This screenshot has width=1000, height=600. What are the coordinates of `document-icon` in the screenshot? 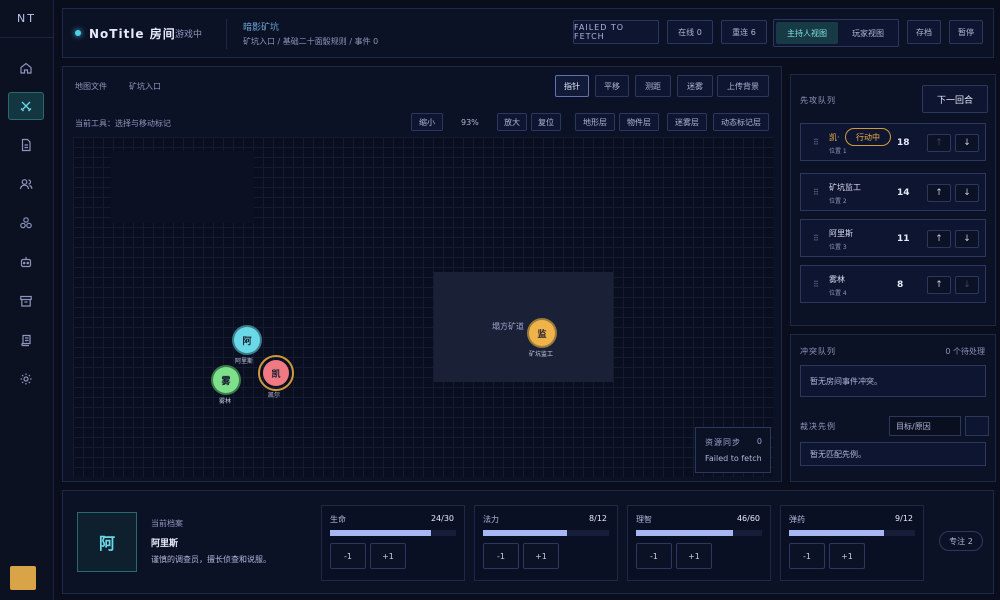 It's located at (26, 145).